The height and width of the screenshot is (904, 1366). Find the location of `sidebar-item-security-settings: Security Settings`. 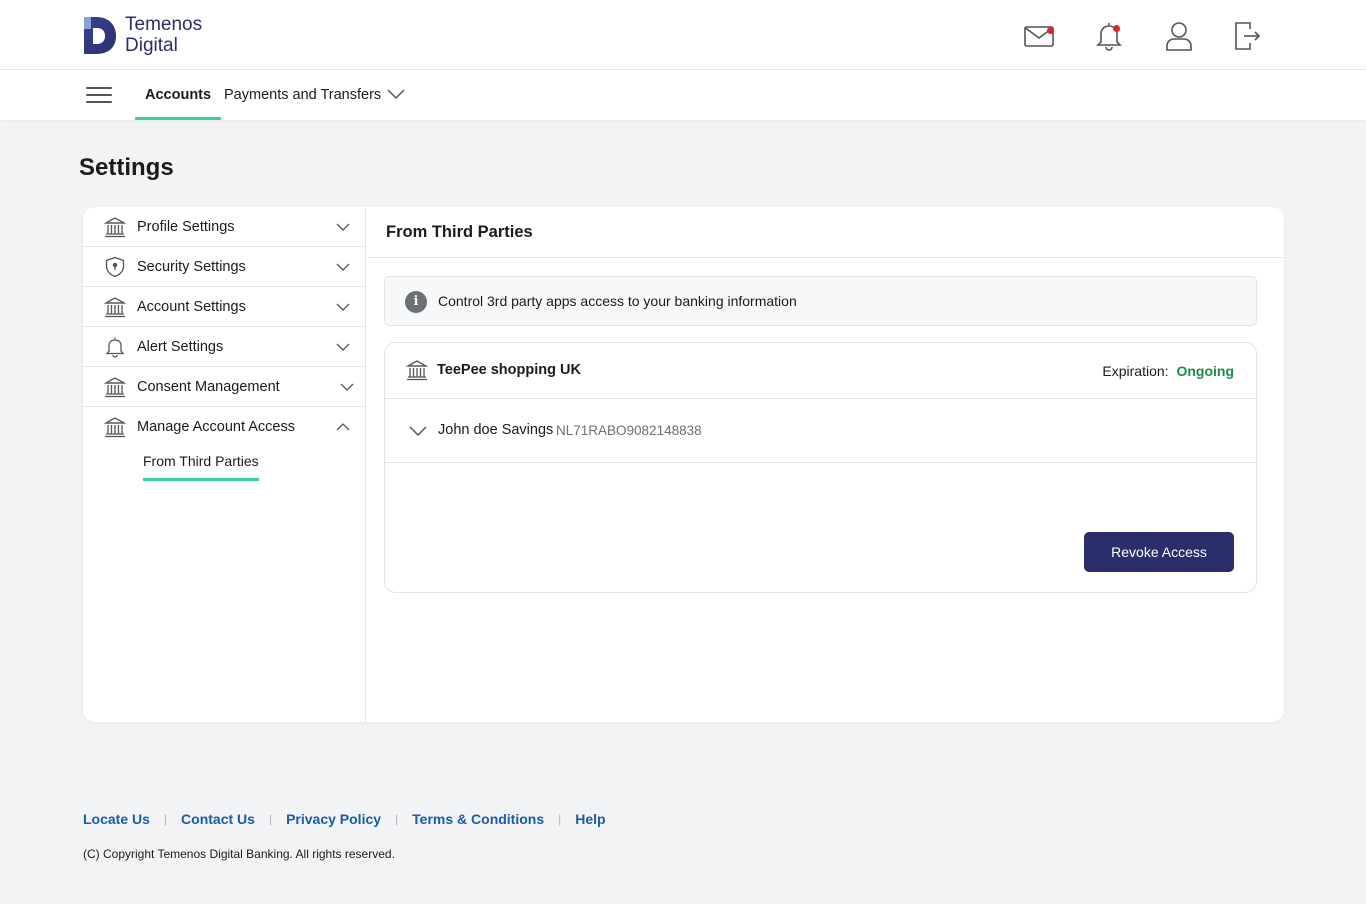

sidebar-item-security-settings: Security Settings is located at coordinates (224, 267).